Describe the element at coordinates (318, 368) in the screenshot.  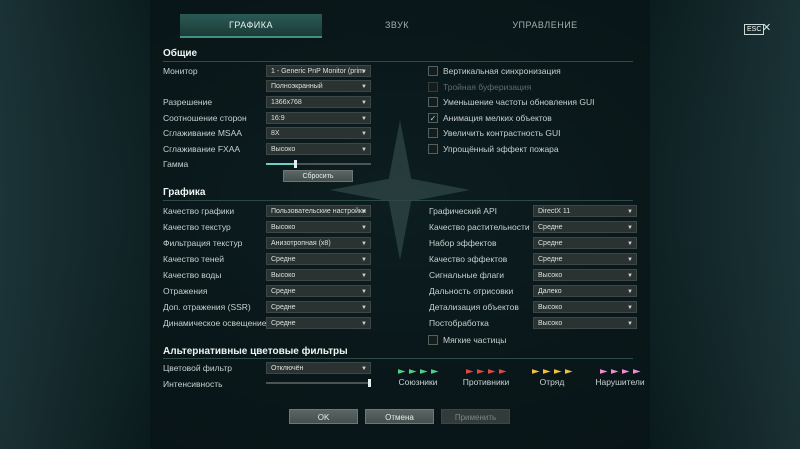
I see `color-filter-dropdown: Отключён ▼` at that location.